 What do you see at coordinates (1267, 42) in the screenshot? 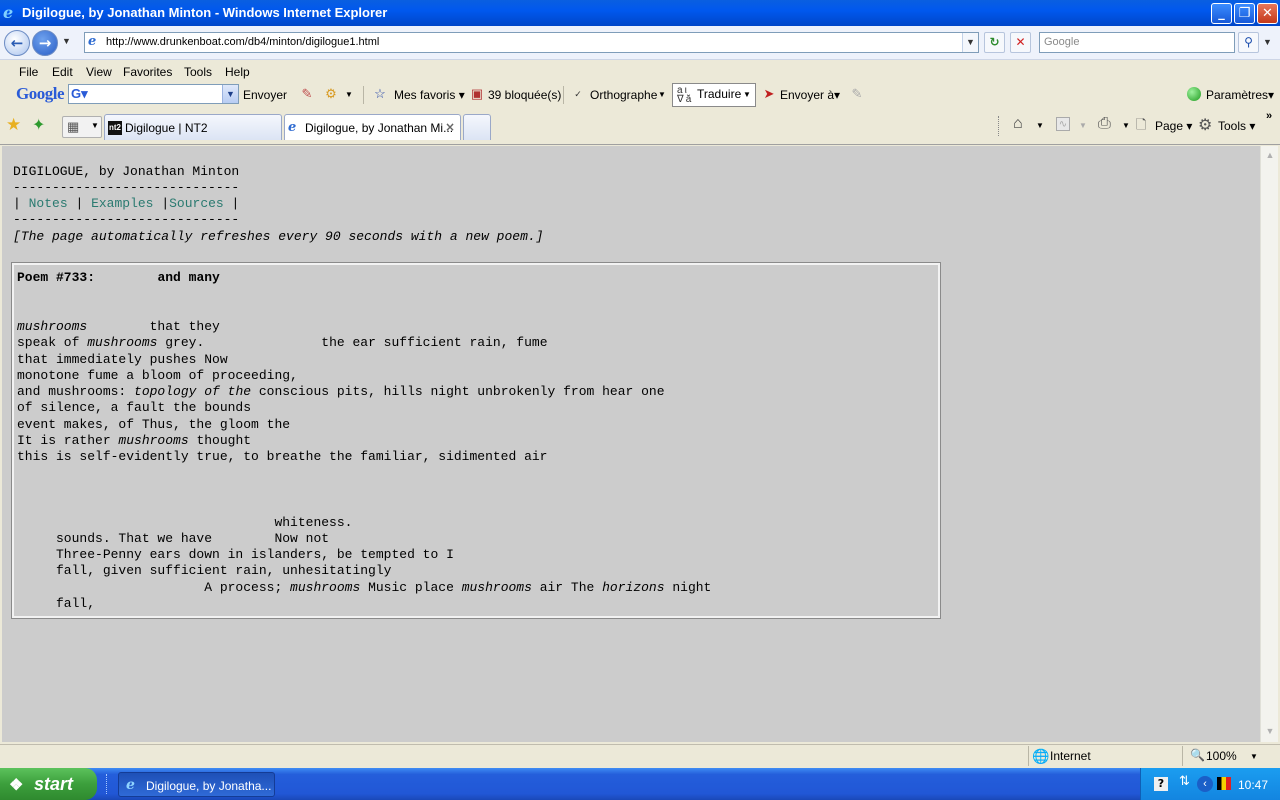
I see `search-options-icon: ▼` at bounding box center [1267, 42].